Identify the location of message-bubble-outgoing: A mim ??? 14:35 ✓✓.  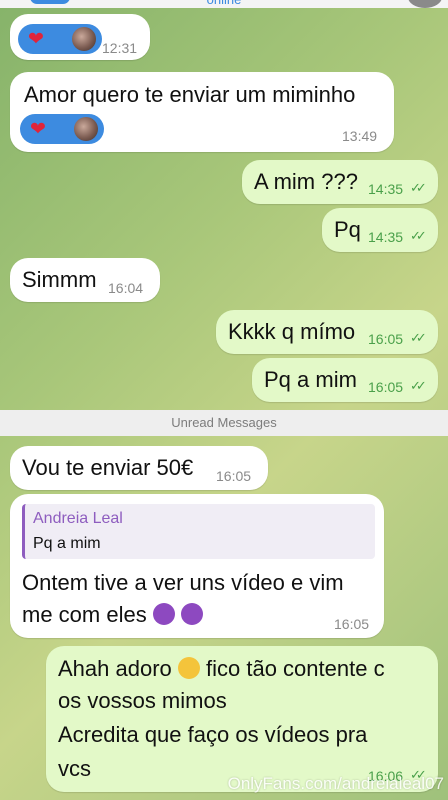
(340, 182).